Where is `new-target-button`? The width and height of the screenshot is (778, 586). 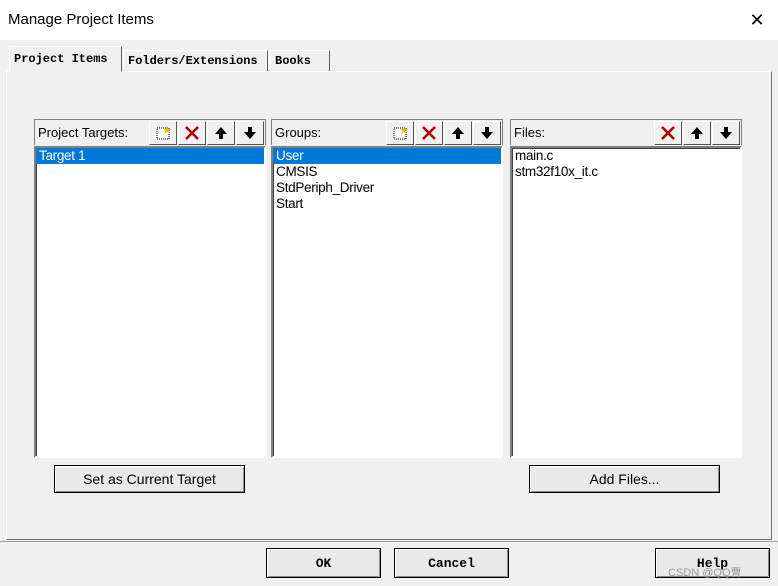 new-target-button is located at coordinates (163, 132).